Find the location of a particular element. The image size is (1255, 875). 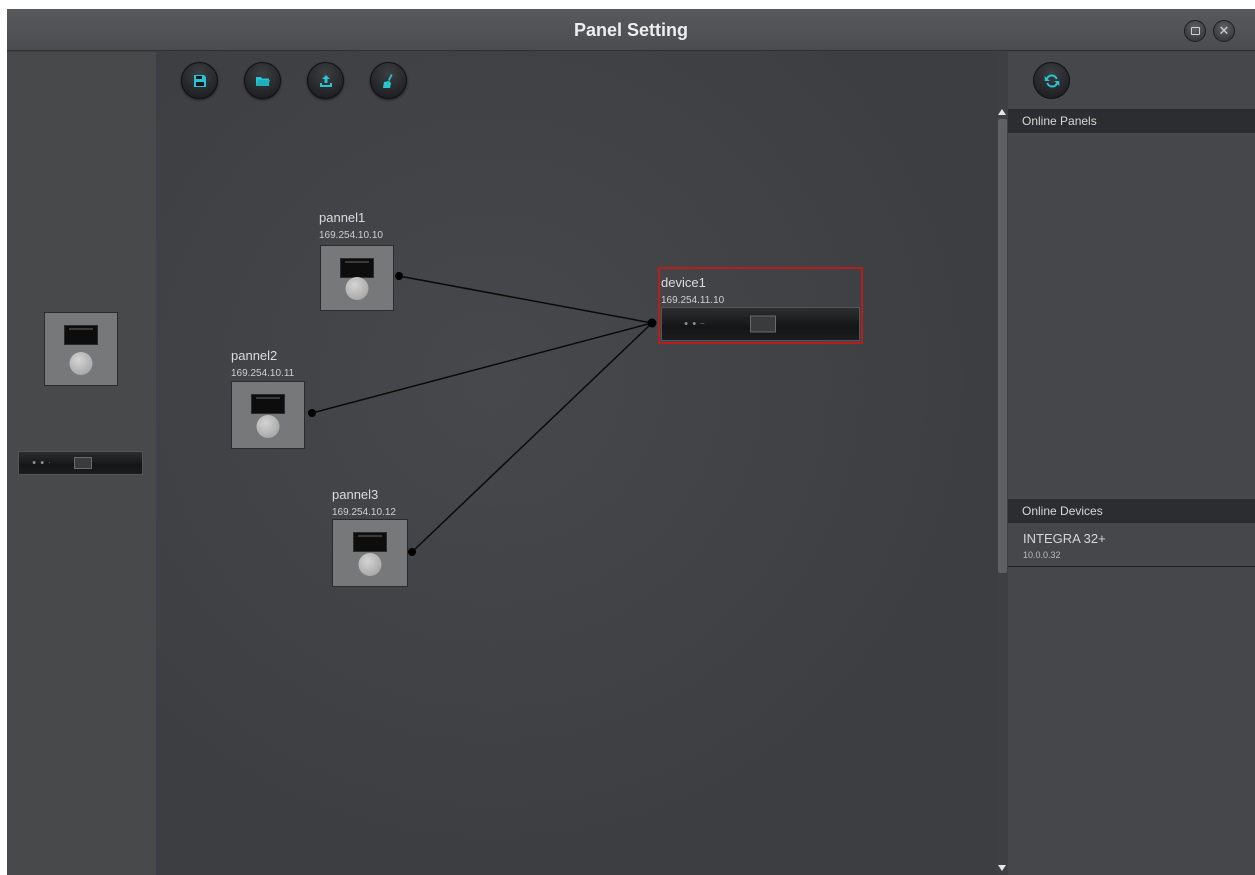

canvas-scrollbar is located at coordinates (1002, 492).